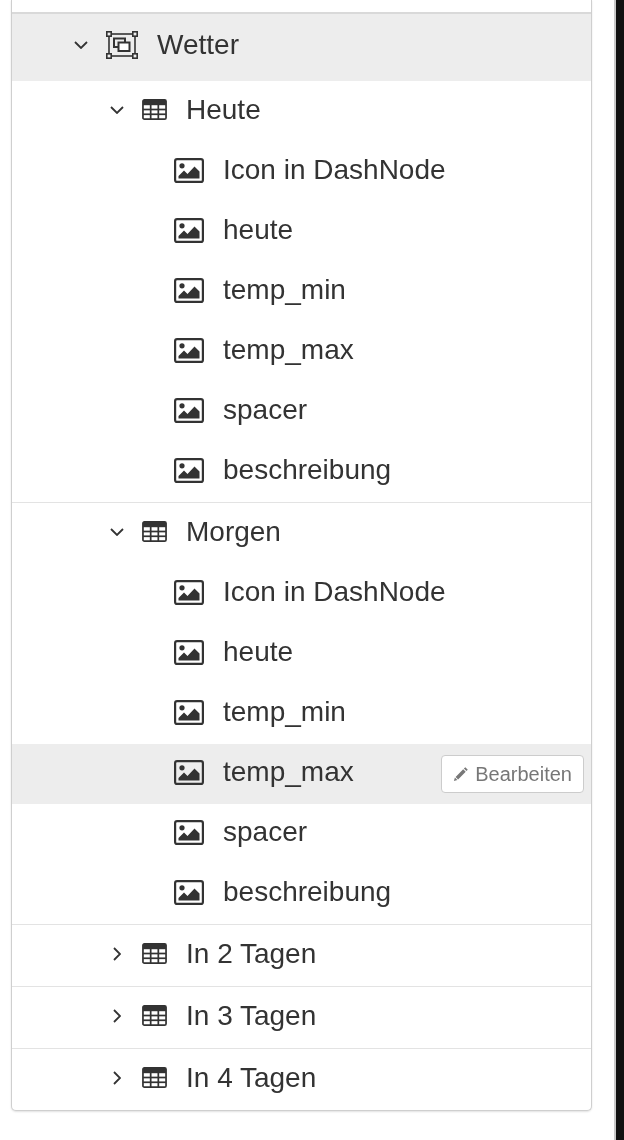  I want to click on tree-item: In 2 Tagen, so click(301, 955).